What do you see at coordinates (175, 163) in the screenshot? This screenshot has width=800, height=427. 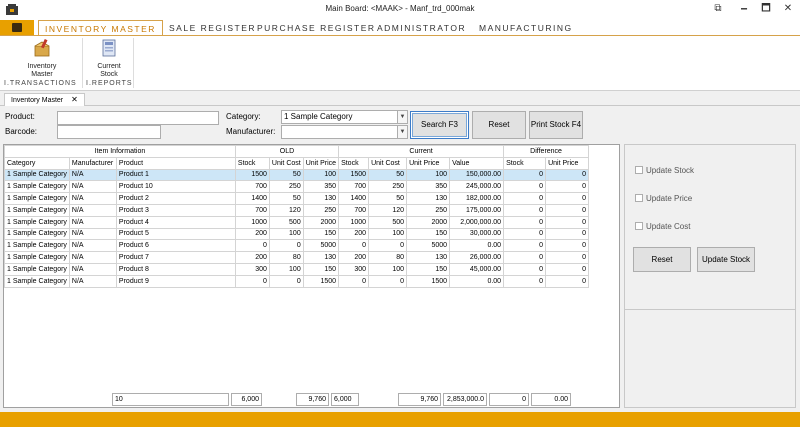 I see `column-header: Product` at bounding box center [175, 163].